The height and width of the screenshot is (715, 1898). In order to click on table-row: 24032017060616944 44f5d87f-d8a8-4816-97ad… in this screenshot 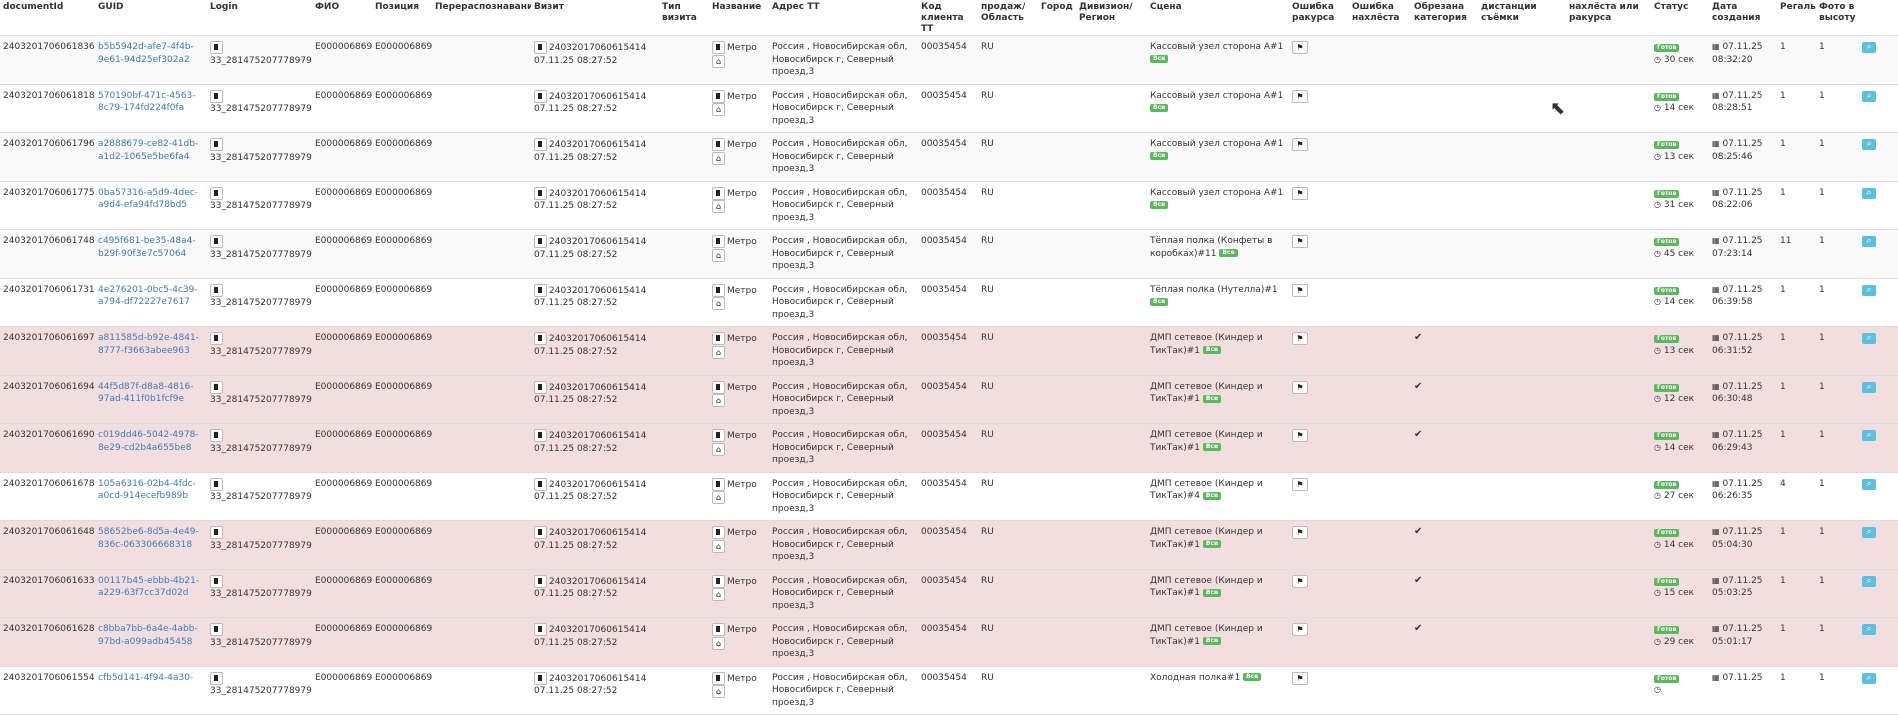, I will do `click(949, 399)`.